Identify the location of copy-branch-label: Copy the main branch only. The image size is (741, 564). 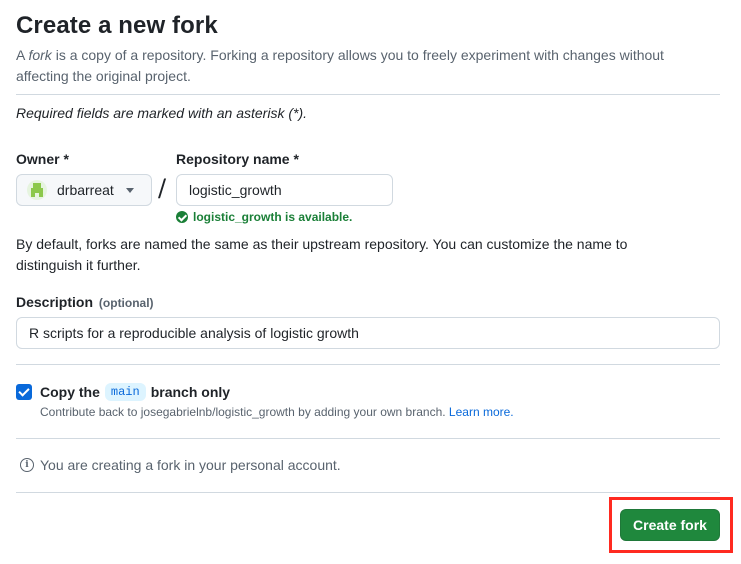
(135, 392).